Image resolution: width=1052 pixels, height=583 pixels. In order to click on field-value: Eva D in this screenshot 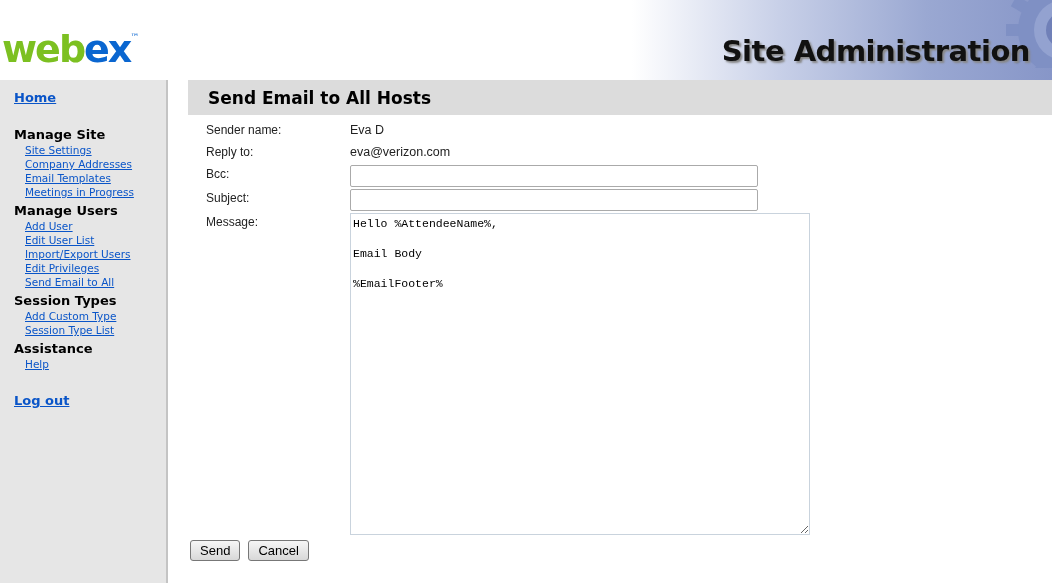, I will do `click(367, 129)`.